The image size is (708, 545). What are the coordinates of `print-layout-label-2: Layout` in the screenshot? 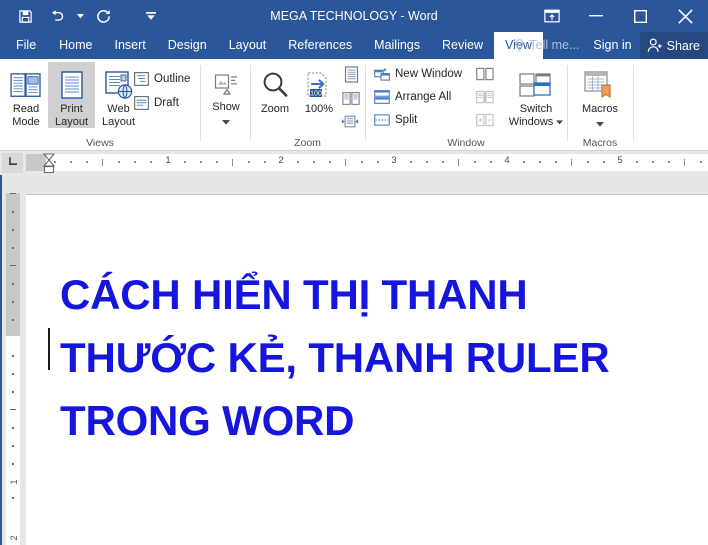 It's located at (71, 121).